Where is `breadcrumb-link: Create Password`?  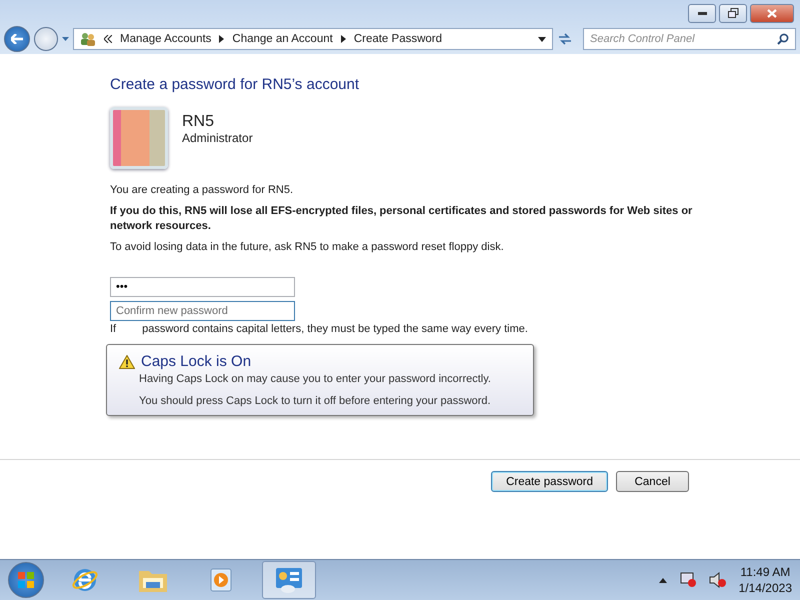 breadcrumb-link: Create Password is located at coordinates (398, 39).